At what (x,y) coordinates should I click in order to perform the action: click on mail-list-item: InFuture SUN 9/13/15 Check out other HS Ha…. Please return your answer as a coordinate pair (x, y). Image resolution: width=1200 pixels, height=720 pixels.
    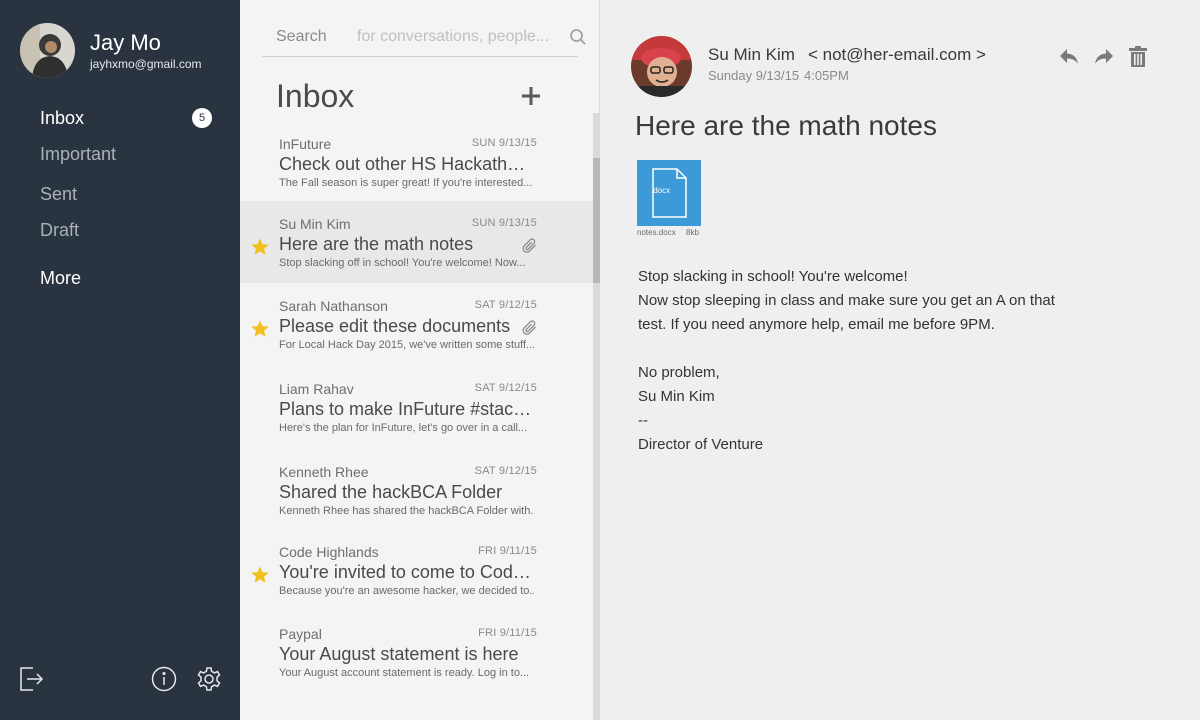
    Looking at the image, I should click on (416, 162).